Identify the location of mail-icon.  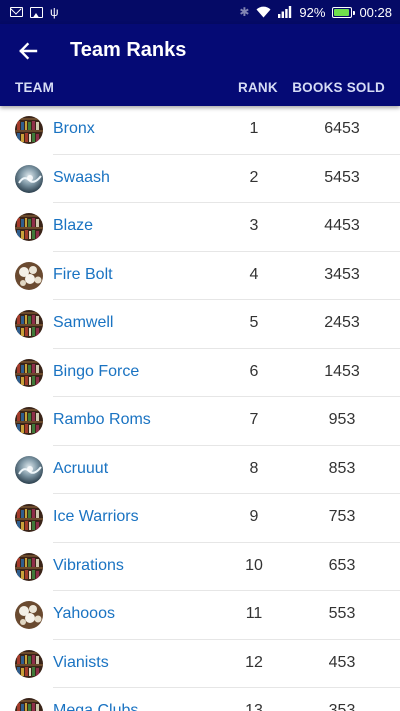
(16, 12).